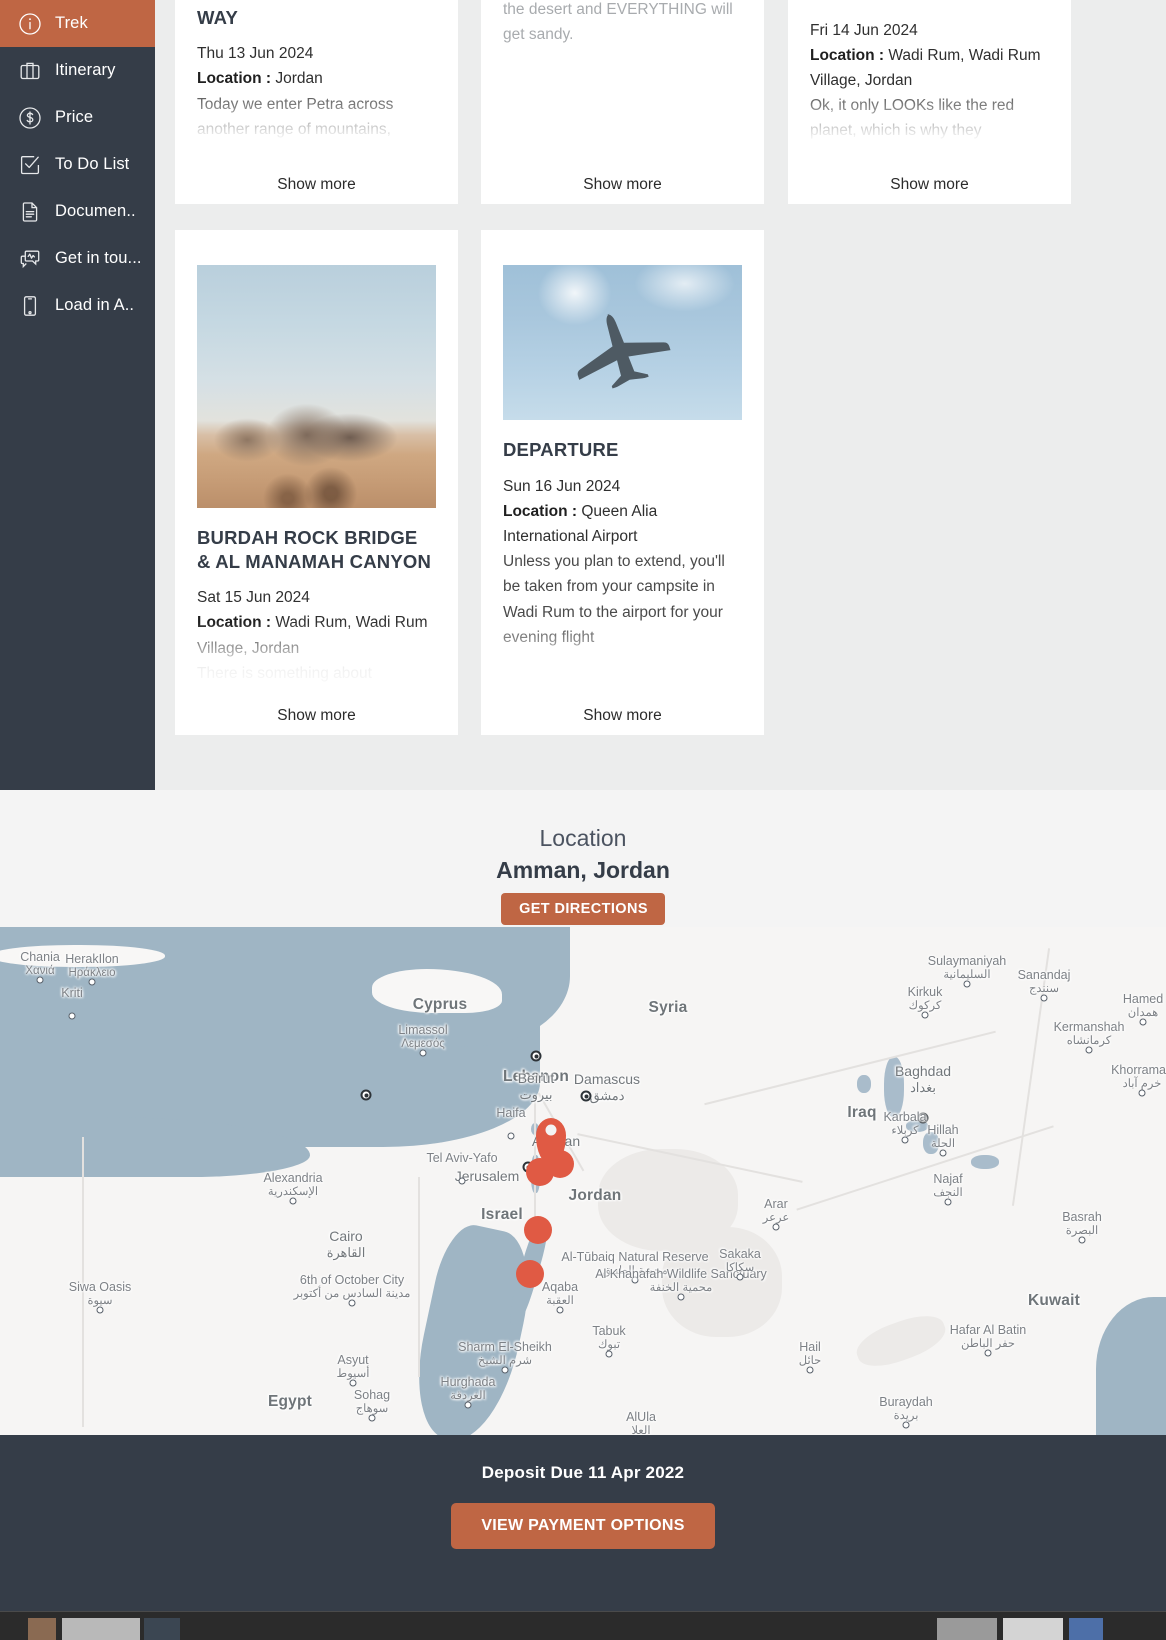 Image resolution: width=1166 pixels, height=1640 pixels. What do you see at coordinates (925, 998) in the screenshot?
I see `map-city-label: Kirkuk كركوك` at bounding box center [925, 998].